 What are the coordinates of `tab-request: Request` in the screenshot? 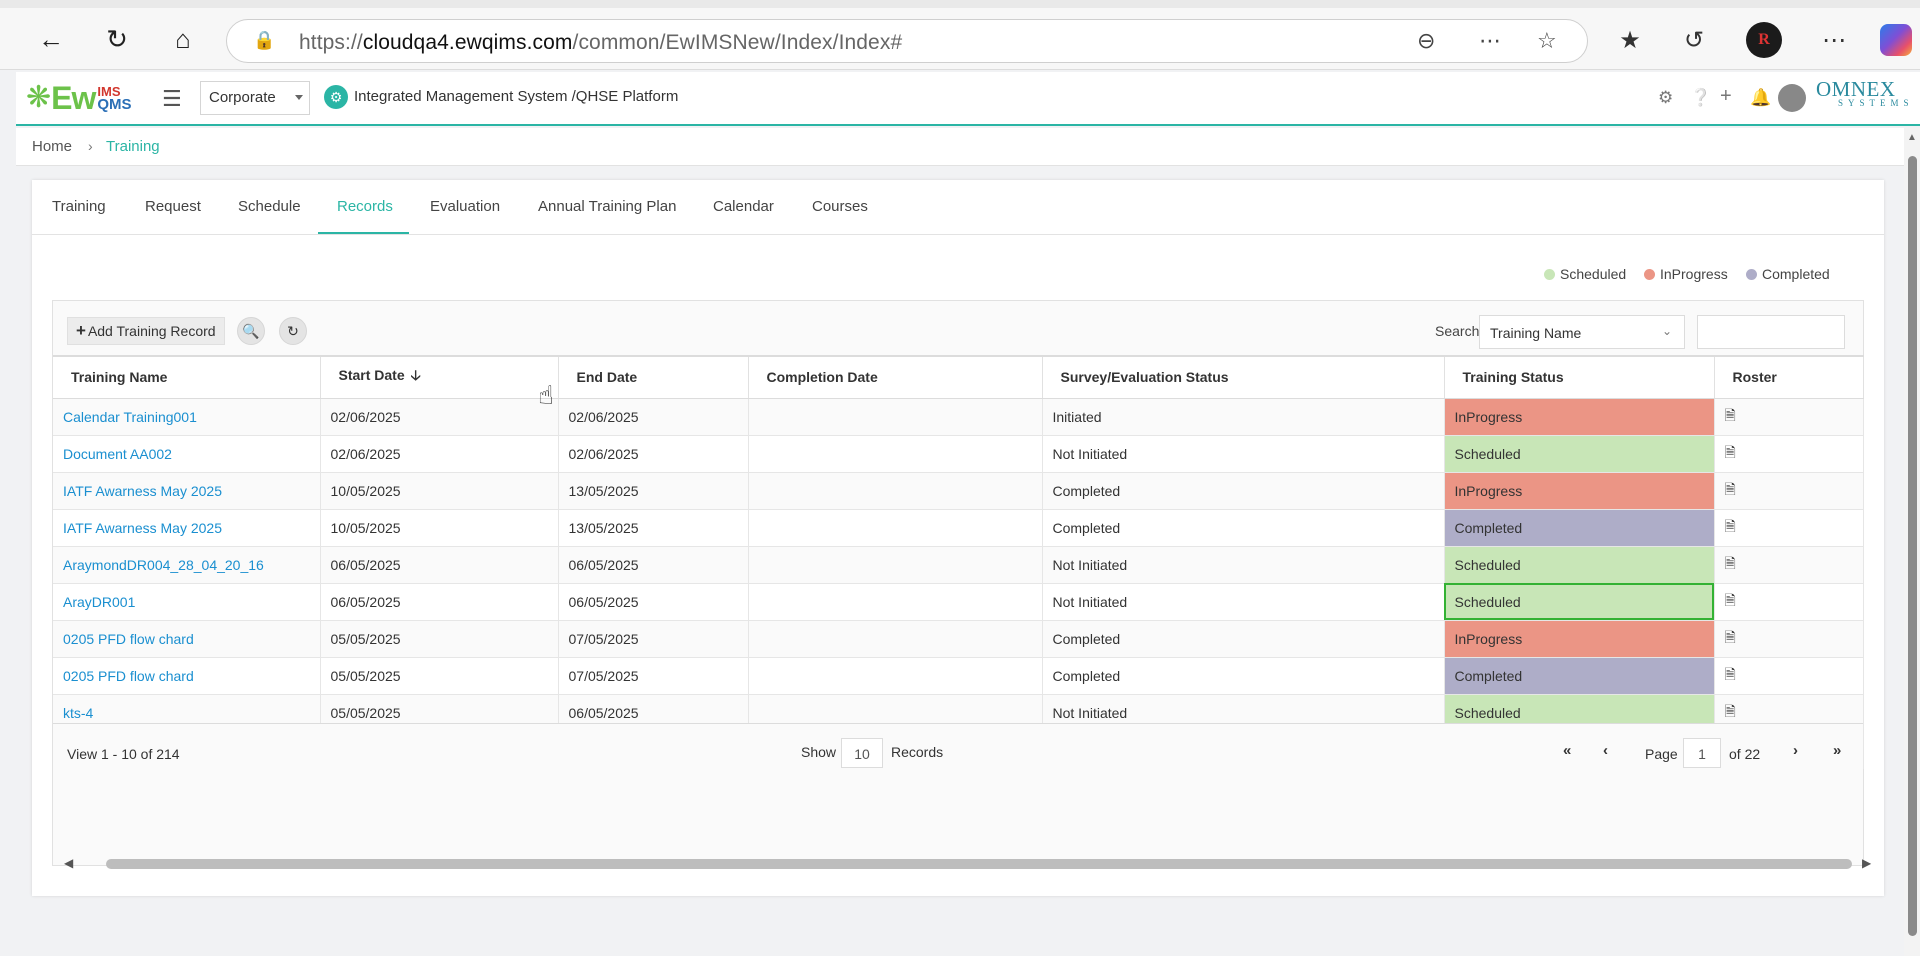 It's located at (173, 206).